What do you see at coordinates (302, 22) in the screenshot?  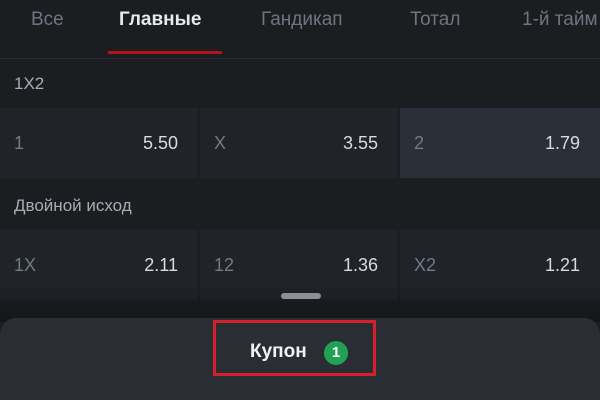 I see `tab-handicap: Гандикап` at bounding box center [302, 22].